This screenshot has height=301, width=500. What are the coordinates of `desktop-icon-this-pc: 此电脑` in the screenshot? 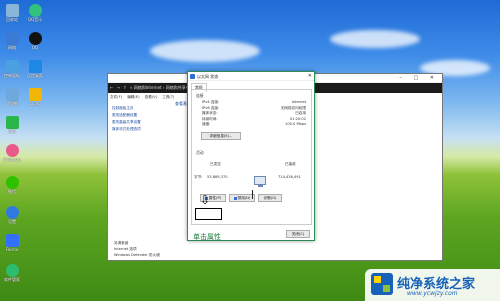 It's located at (12, 97).